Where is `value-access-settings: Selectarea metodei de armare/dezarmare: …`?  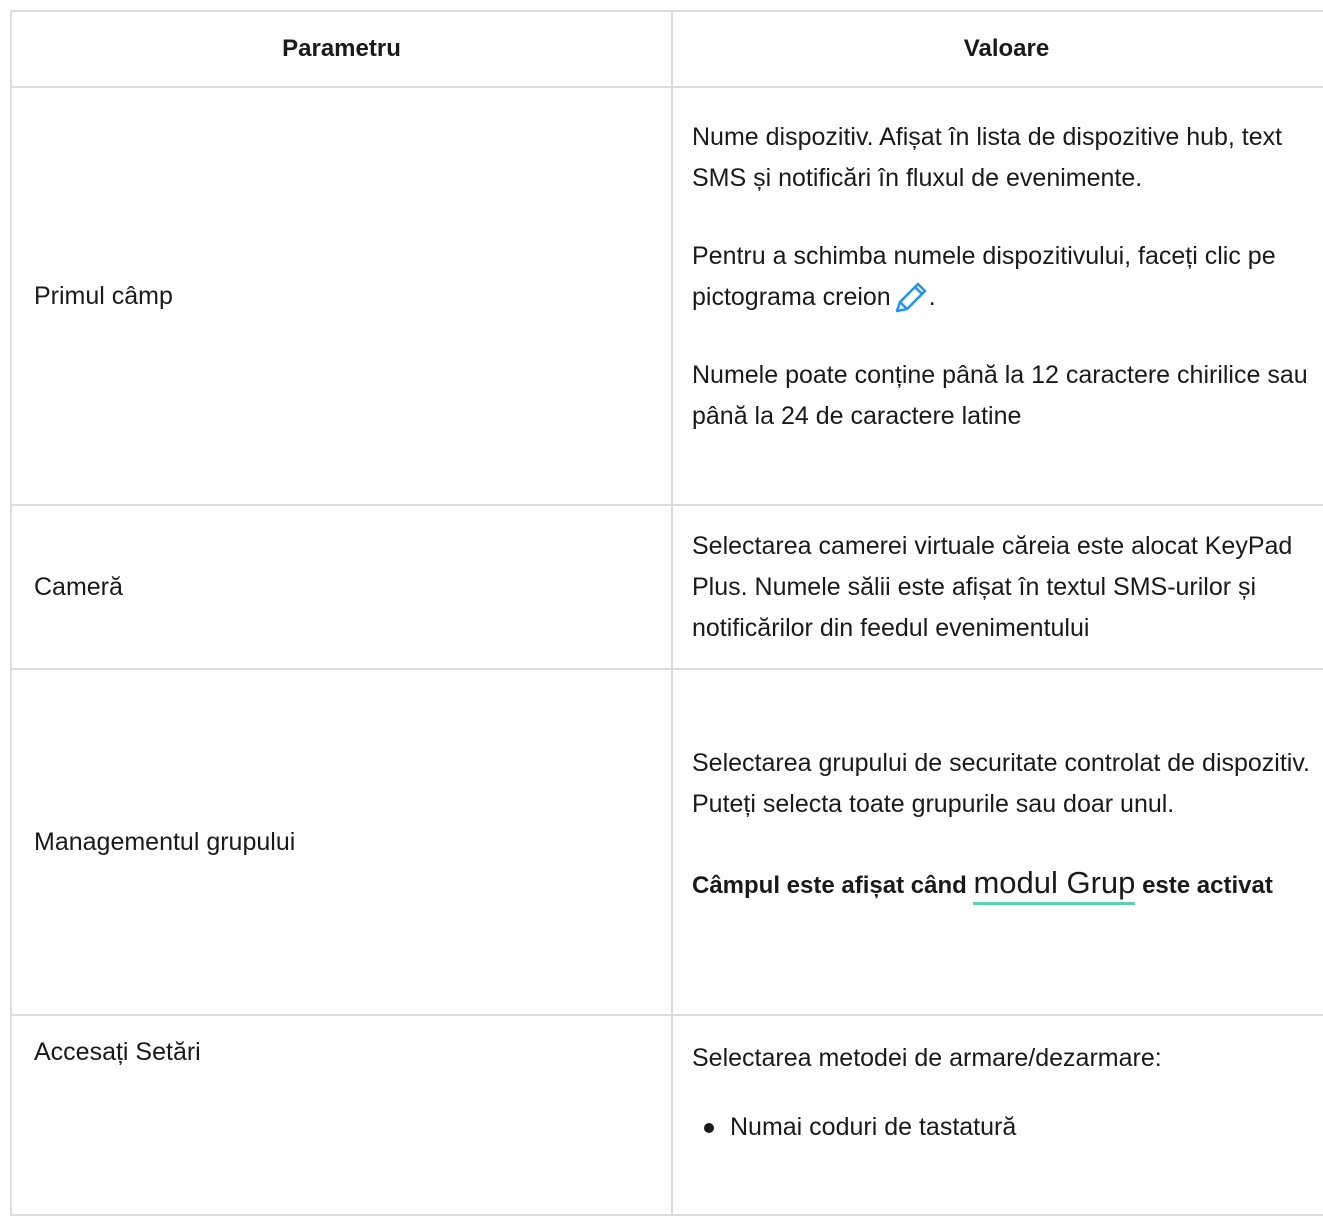
value-access-settings: Selectarea metodei de armare/dezarmare: … is located at coordinates (997, 1115).